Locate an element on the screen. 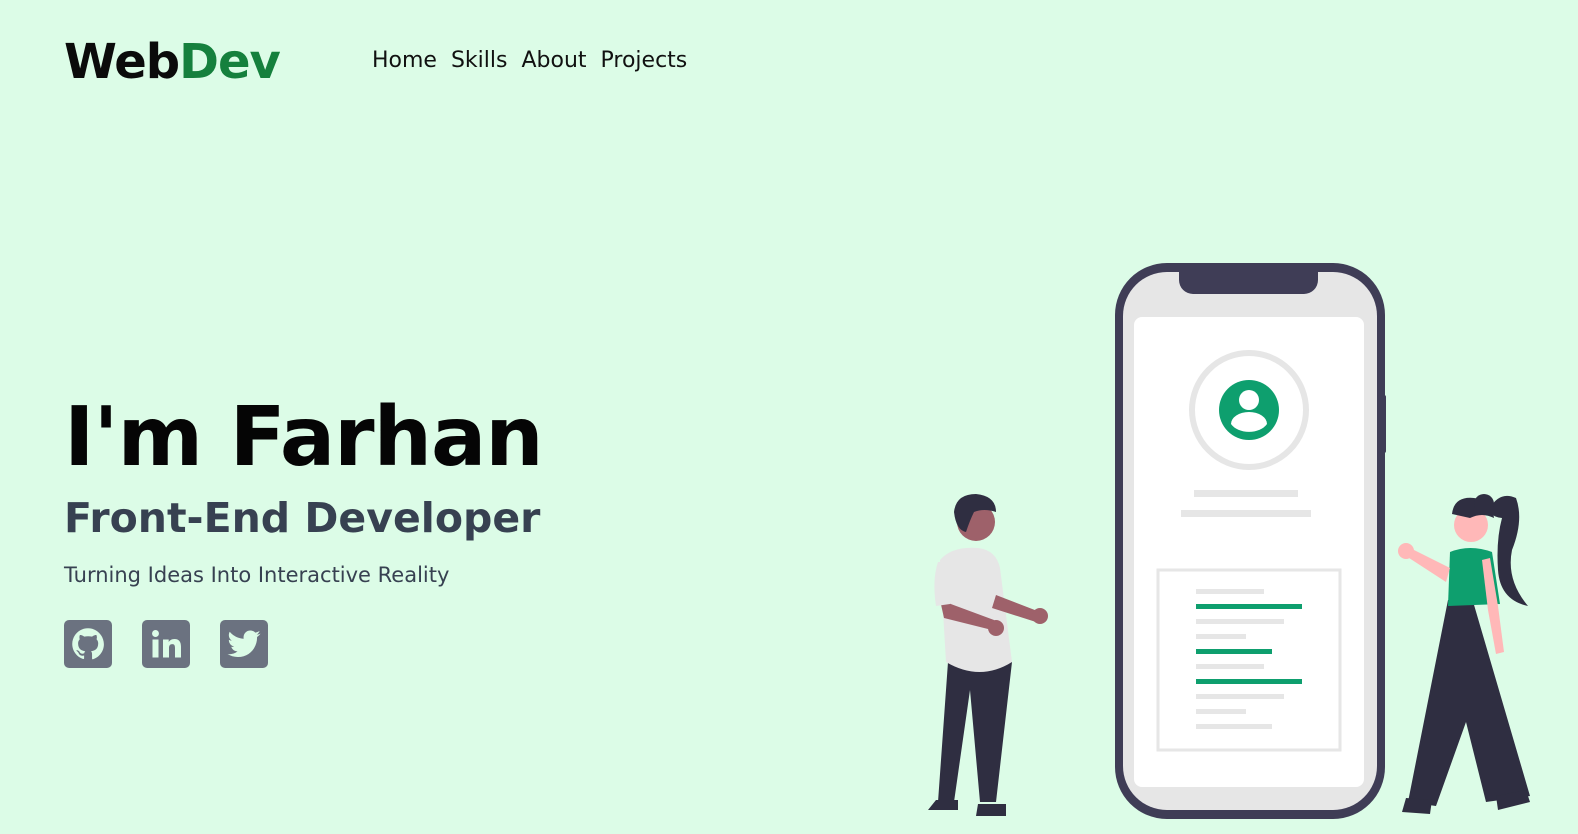 The width and height of the screenshot is (1578, 834). logo-primary: Web is located at coordinates (122, 62).